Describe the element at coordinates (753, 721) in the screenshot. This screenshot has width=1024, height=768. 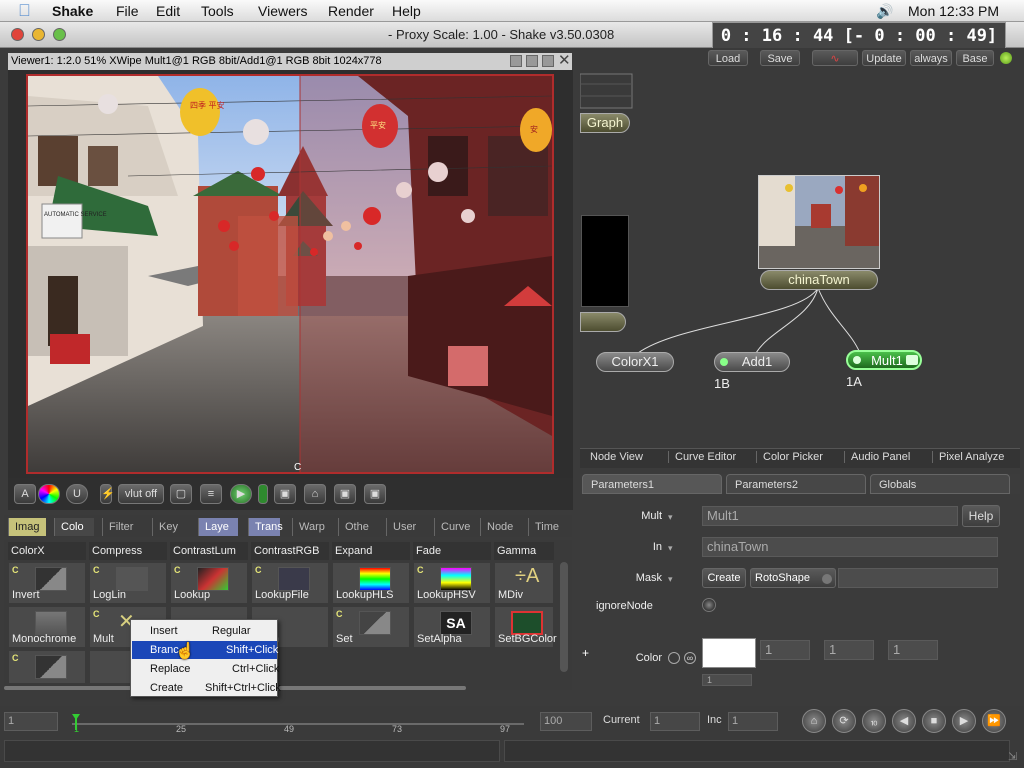
I see `increment-field: 1` at that location.